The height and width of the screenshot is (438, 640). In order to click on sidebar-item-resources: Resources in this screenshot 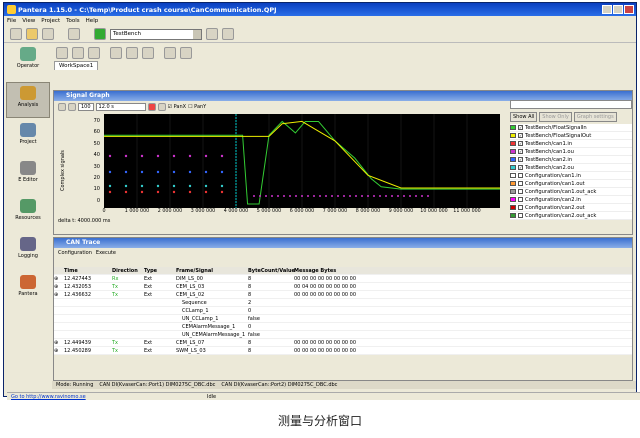, I will do `click(28, 214)`.